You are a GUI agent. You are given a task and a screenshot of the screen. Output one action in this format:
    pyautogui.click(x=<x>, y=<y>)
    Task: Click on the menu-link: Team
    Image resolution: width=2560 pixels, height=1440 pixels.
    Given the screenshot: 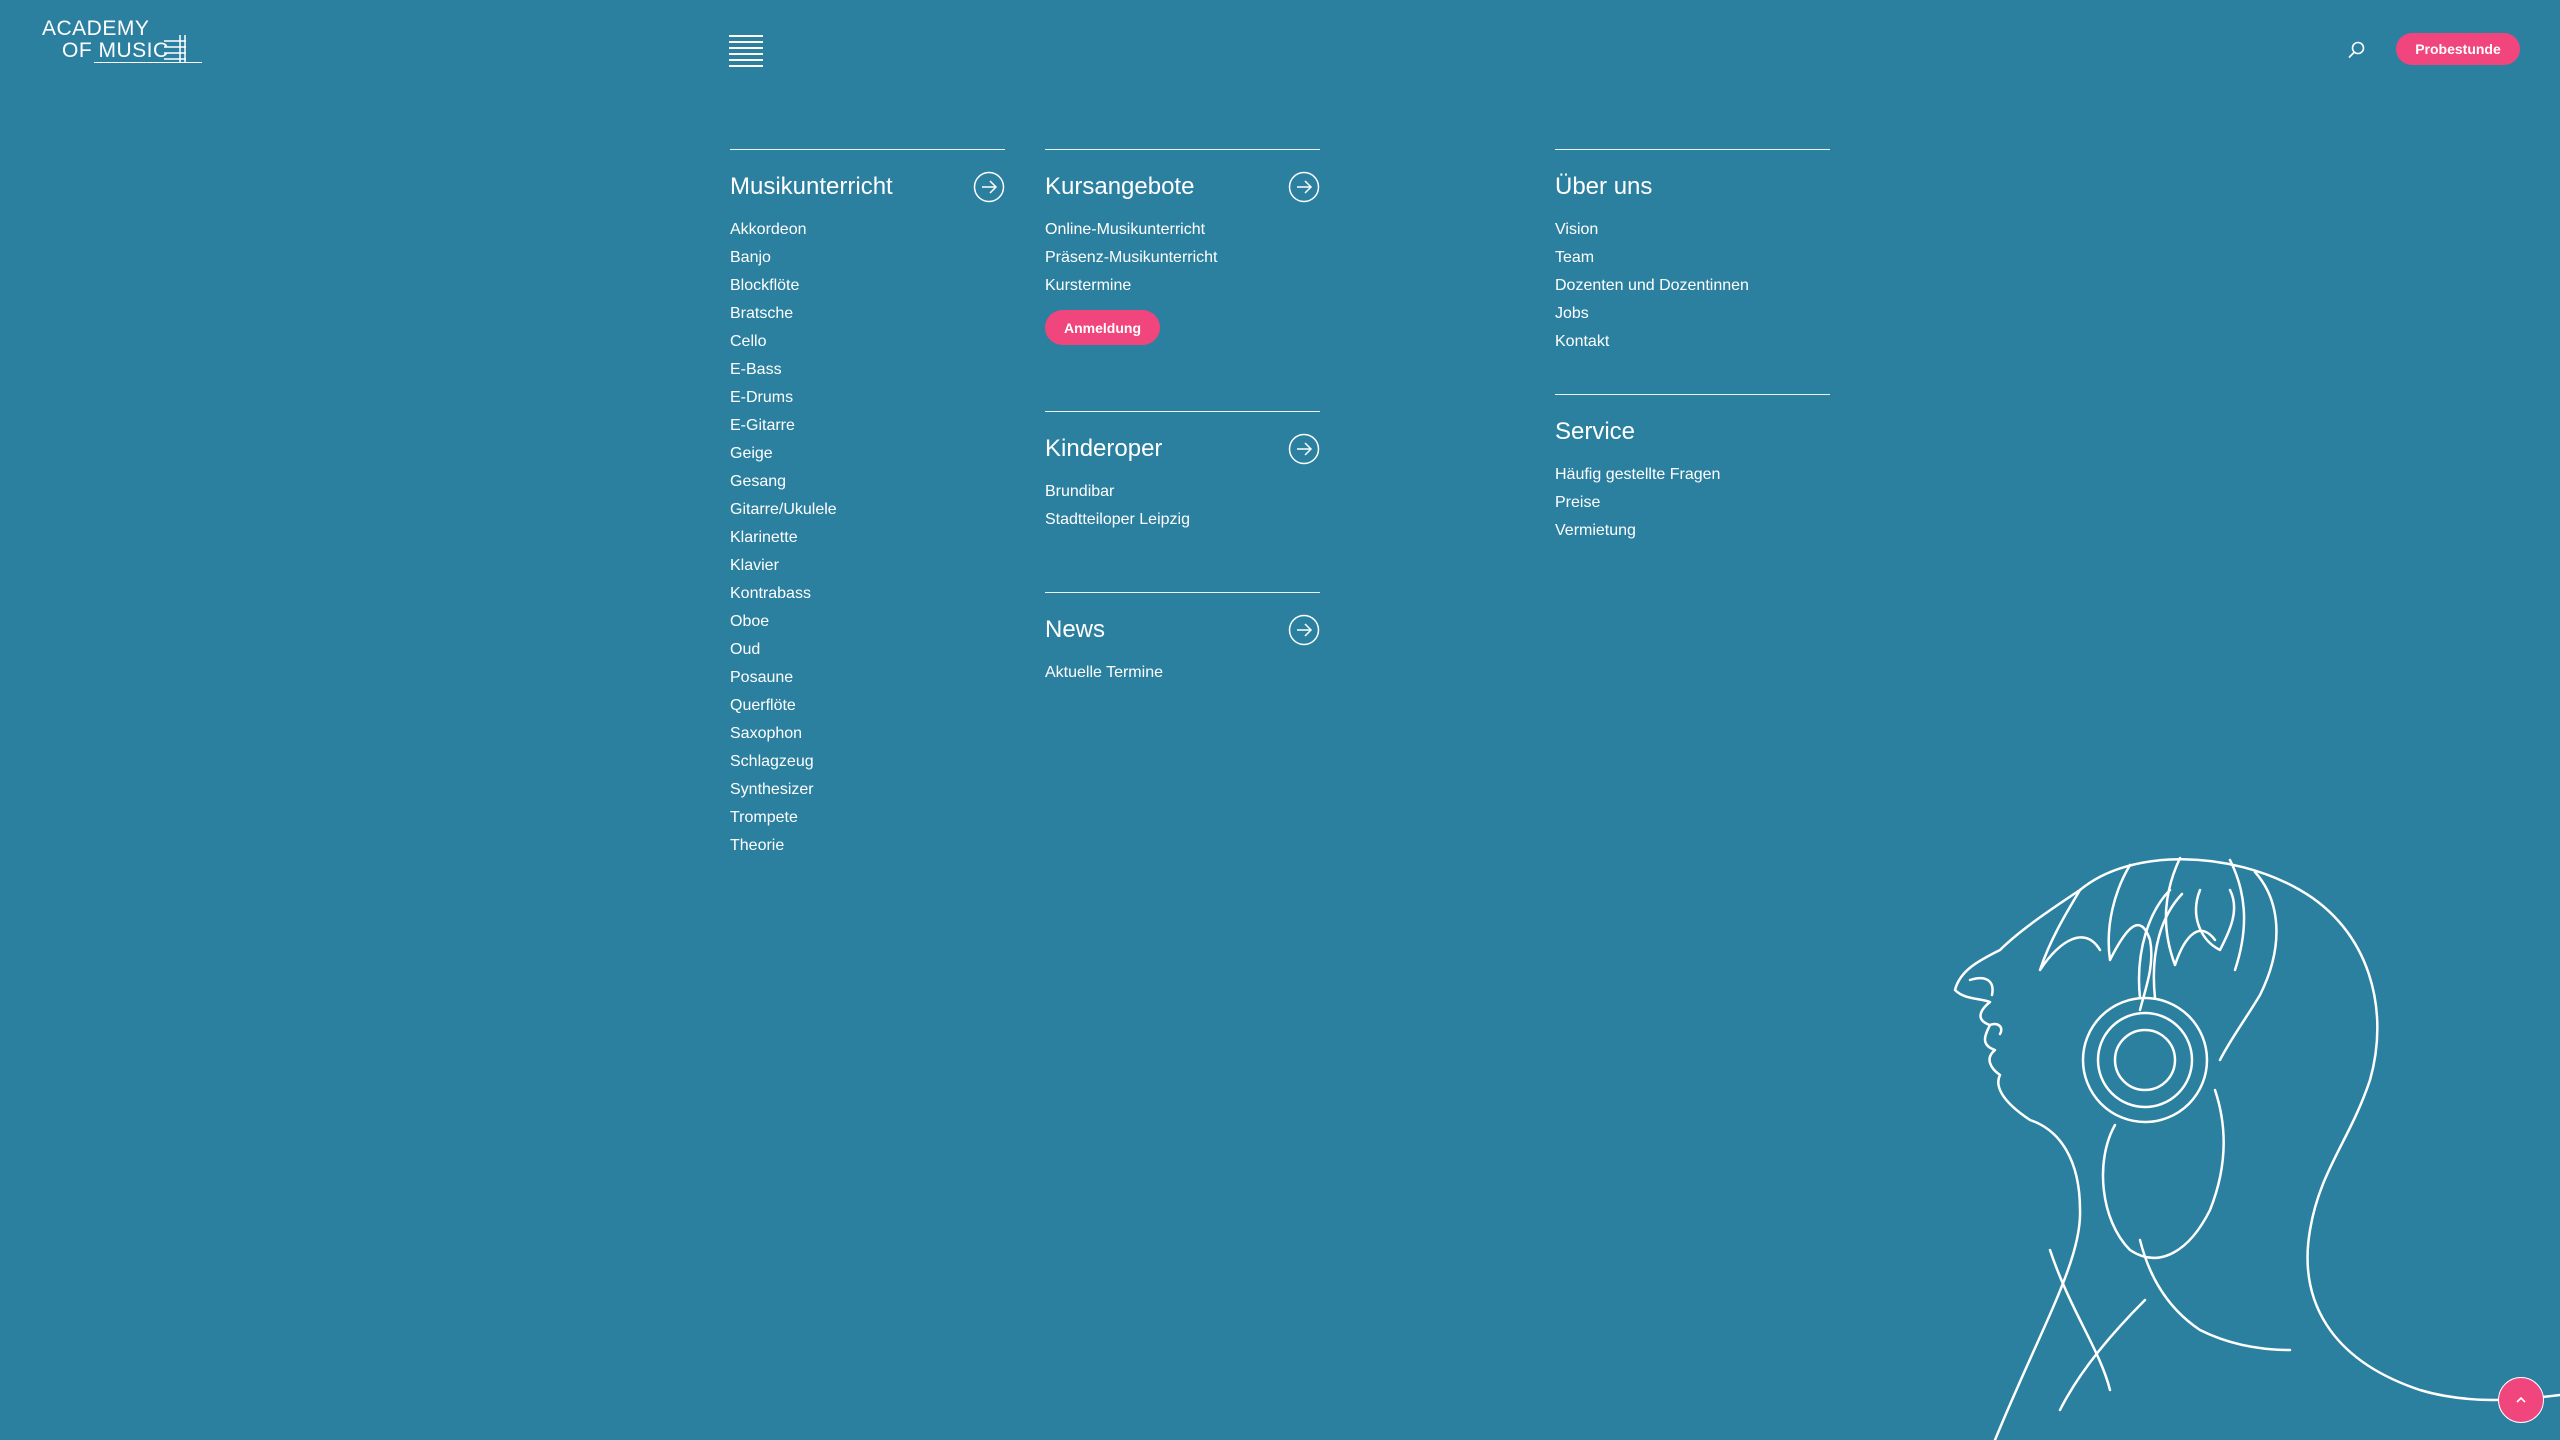 What is the action you would take?
    pyautogui.click(x=1574, y=257)
    